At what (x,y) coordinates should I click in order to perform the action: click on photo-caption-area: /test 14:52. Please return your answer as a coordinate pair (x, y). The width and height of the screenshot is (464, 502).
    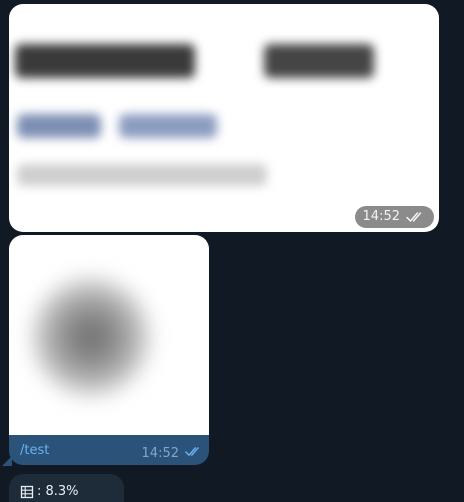
    Looking at the image, I should click on (109, 450).